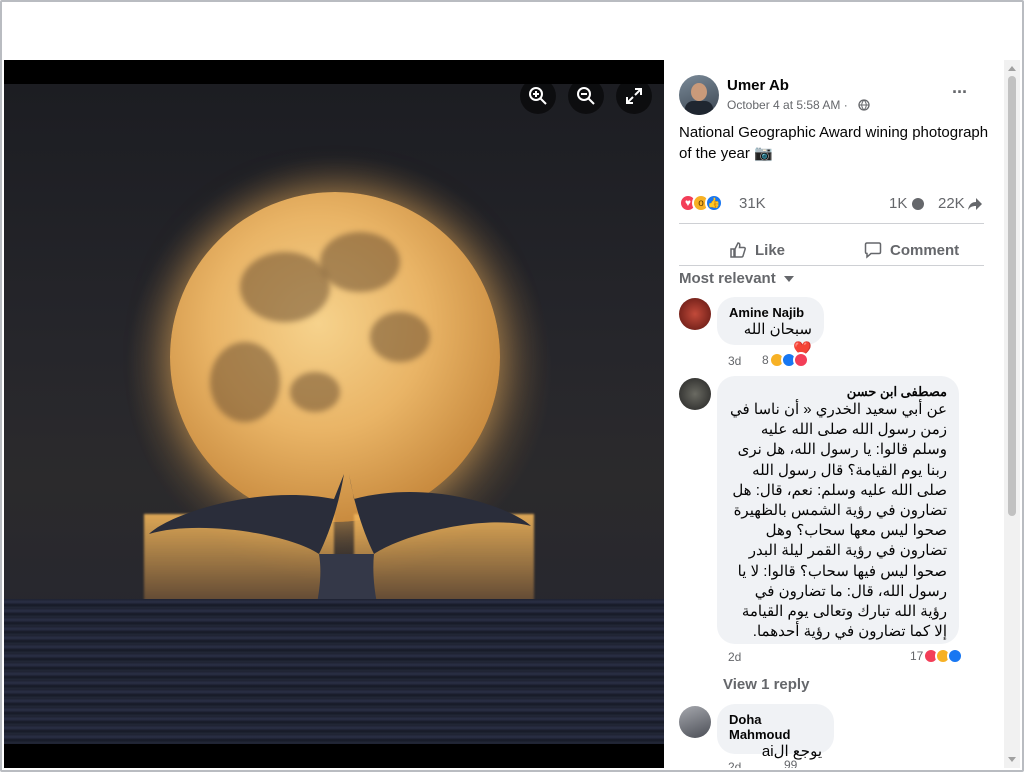 The image size is (1024, 772). I want to click on sort-label: Most relevant, so click(727, 278).